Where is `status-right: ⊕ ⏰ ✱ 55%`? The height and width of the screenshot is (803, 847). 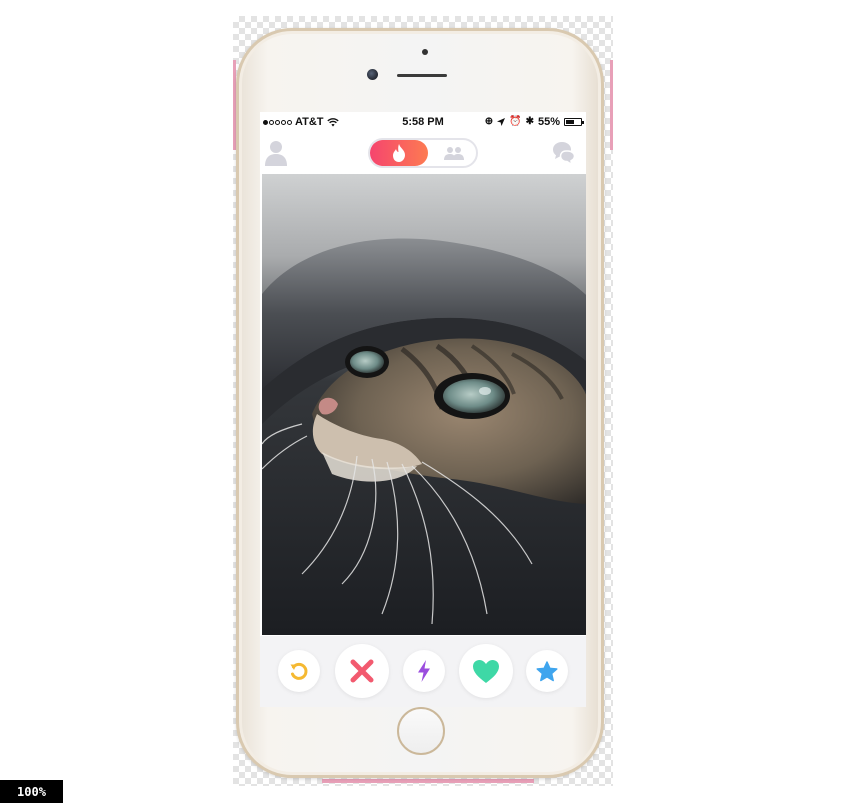
status-right: ⊕ ⏰ ✱ 55% is located at coordinates (534, 122).